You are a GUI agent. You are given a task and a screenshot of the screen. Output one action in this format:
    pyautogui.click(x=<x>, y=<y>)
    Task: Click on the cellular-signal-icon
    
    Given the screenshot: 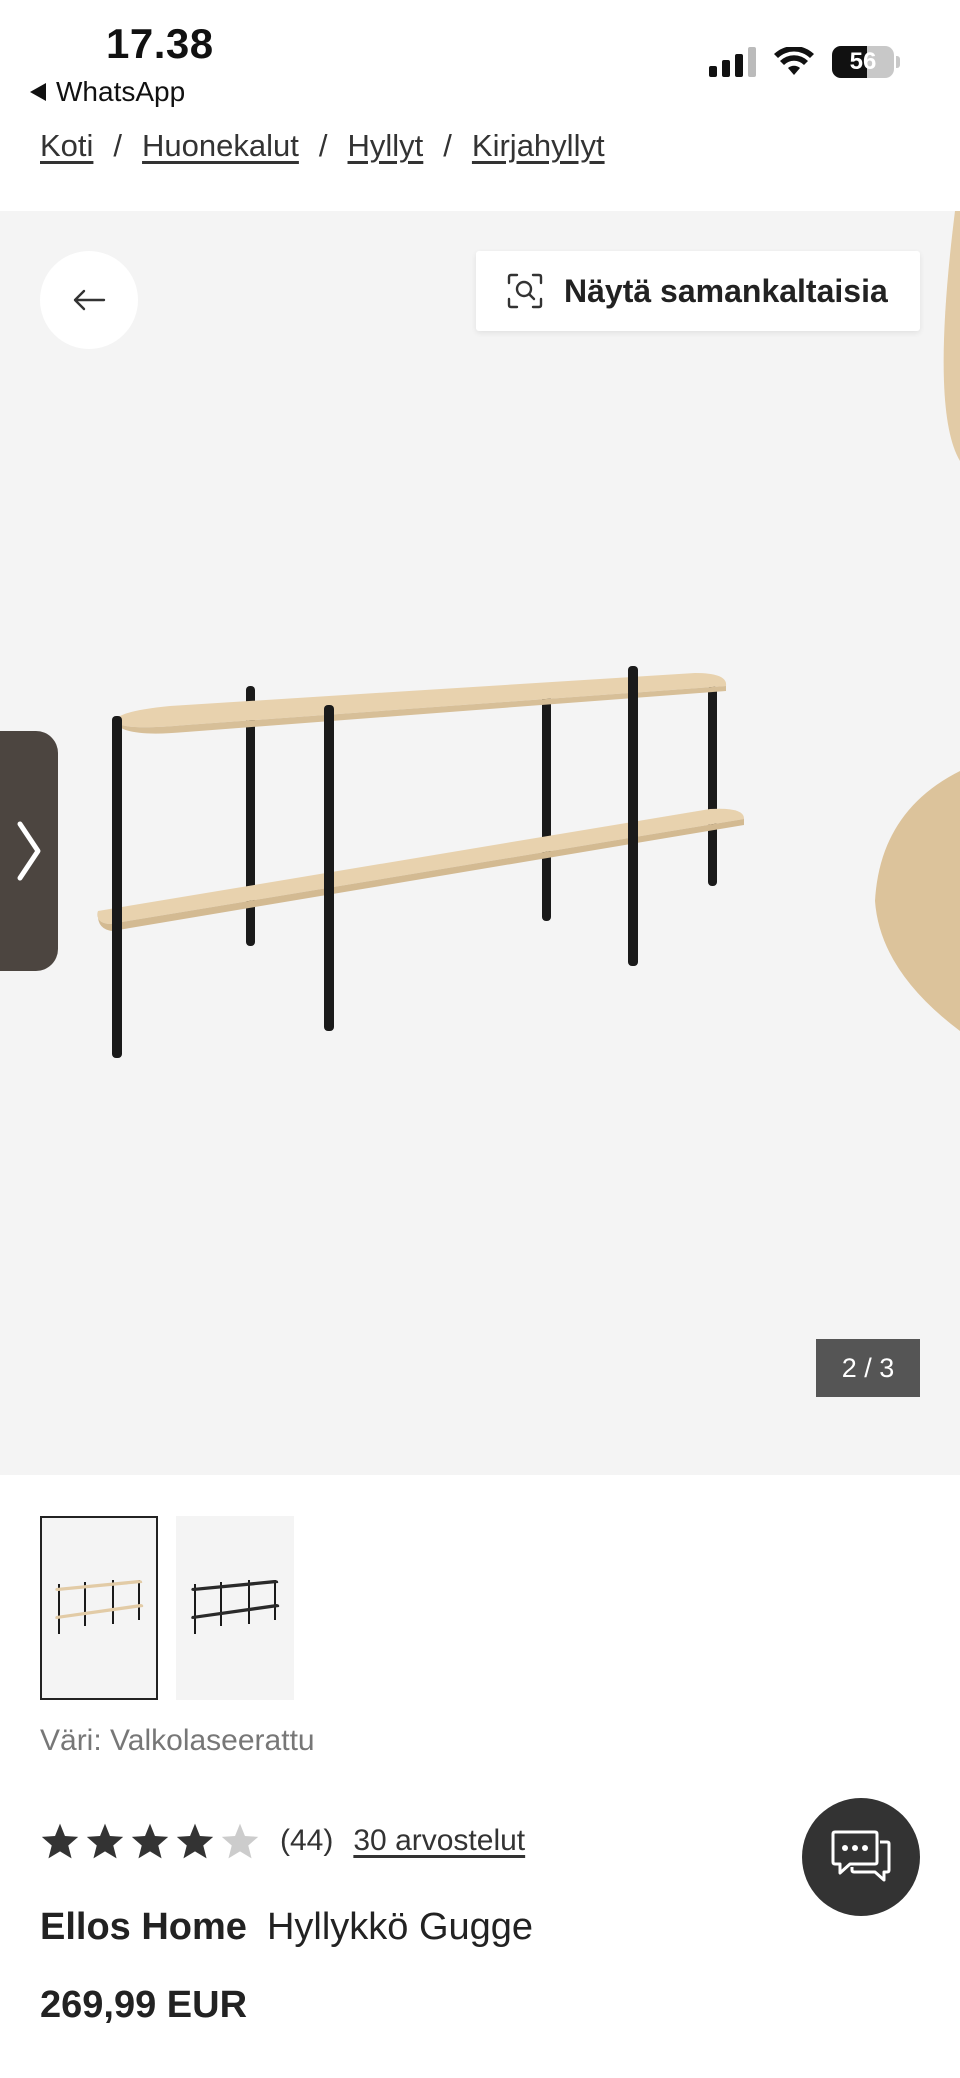 What is the action you would take?
    pyautogui.click(x=732, y=62)
    